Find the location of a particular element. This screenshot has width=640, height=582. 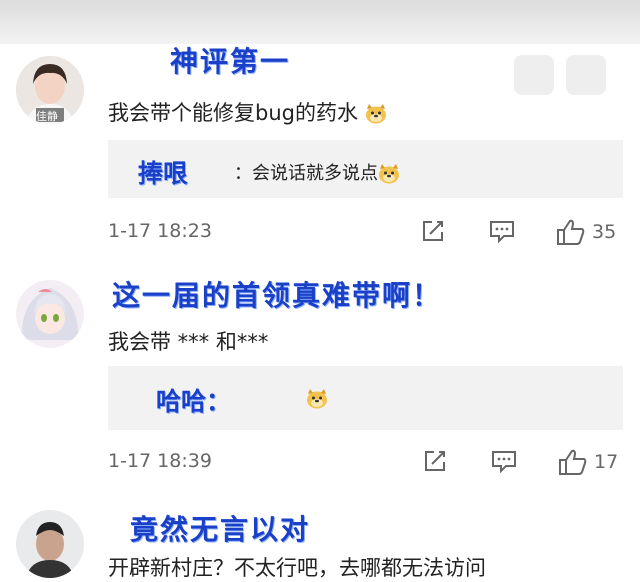

like-count: 35 is located at coordinates (604, 232).